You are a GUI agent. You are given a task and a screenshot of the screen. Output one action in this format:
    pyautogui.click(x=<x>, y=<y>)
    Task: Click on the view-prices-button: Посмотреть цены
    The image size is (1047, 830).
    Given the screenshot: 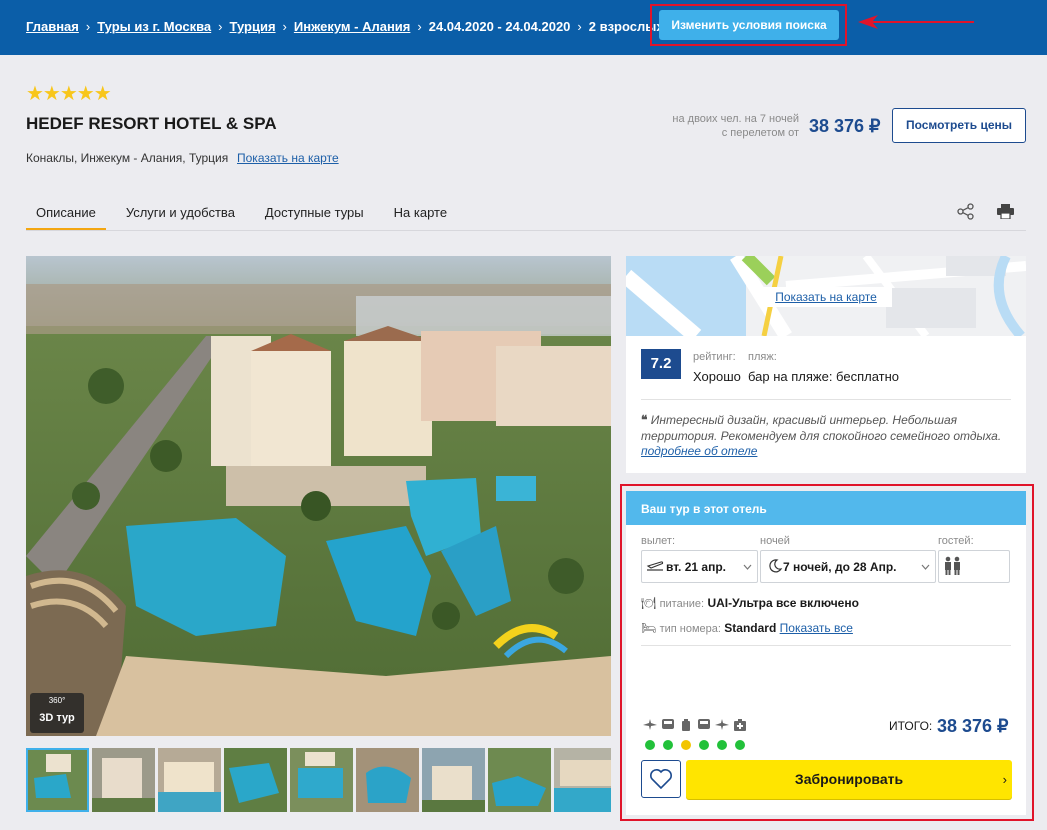 What is the action you would take?
    pyautogui.click(x=959, y=125)
    